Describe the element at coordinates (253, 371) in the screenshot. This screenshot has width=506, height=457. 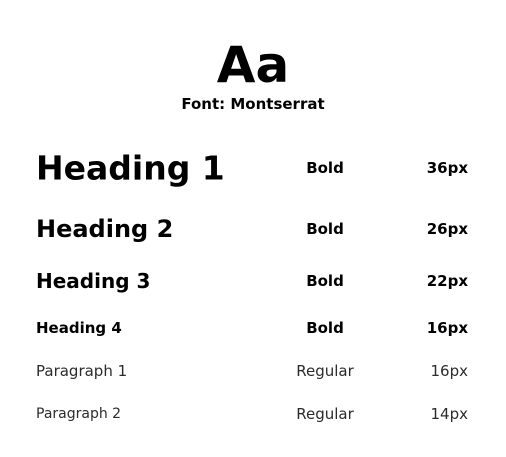
I see `type-row-paragraph-1: Paragraph 1 Regular 16px` at that location.